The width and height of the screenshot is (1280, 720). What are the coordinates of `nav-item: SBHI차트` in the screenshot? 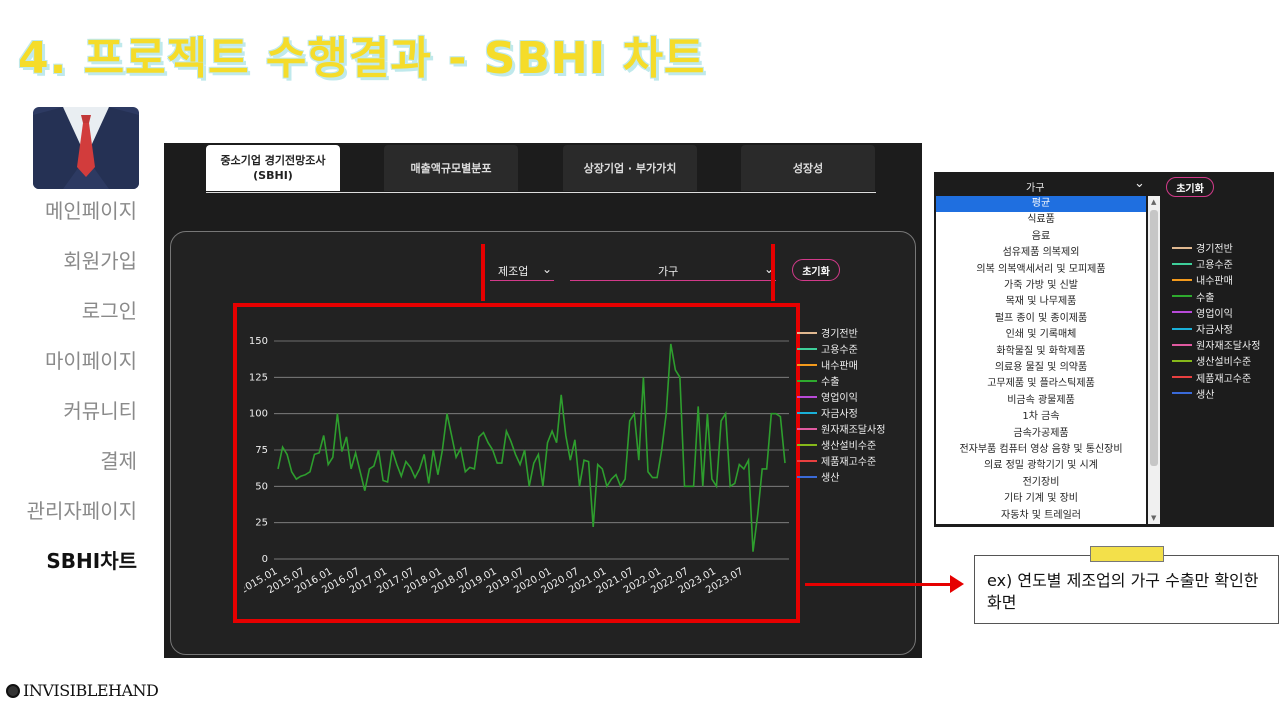 It's located at (91, 559).